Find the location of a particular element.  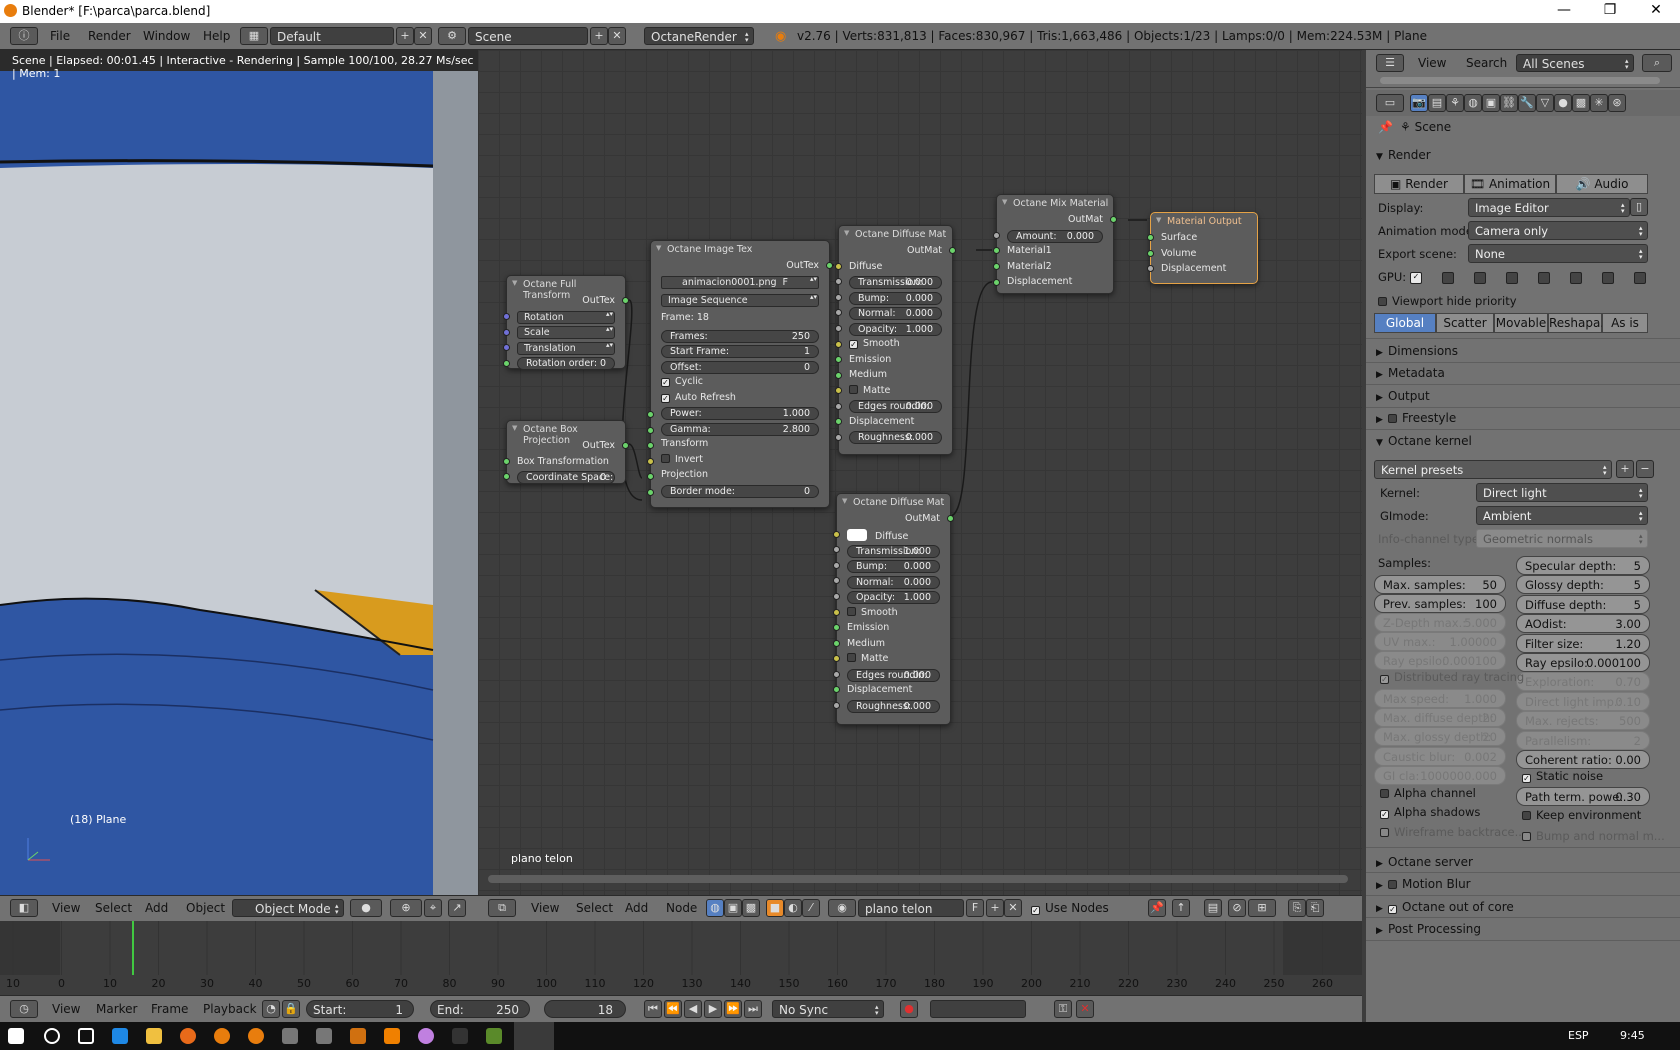

physics-context-icon: ⊛ is located at coordinates (1617, 103).